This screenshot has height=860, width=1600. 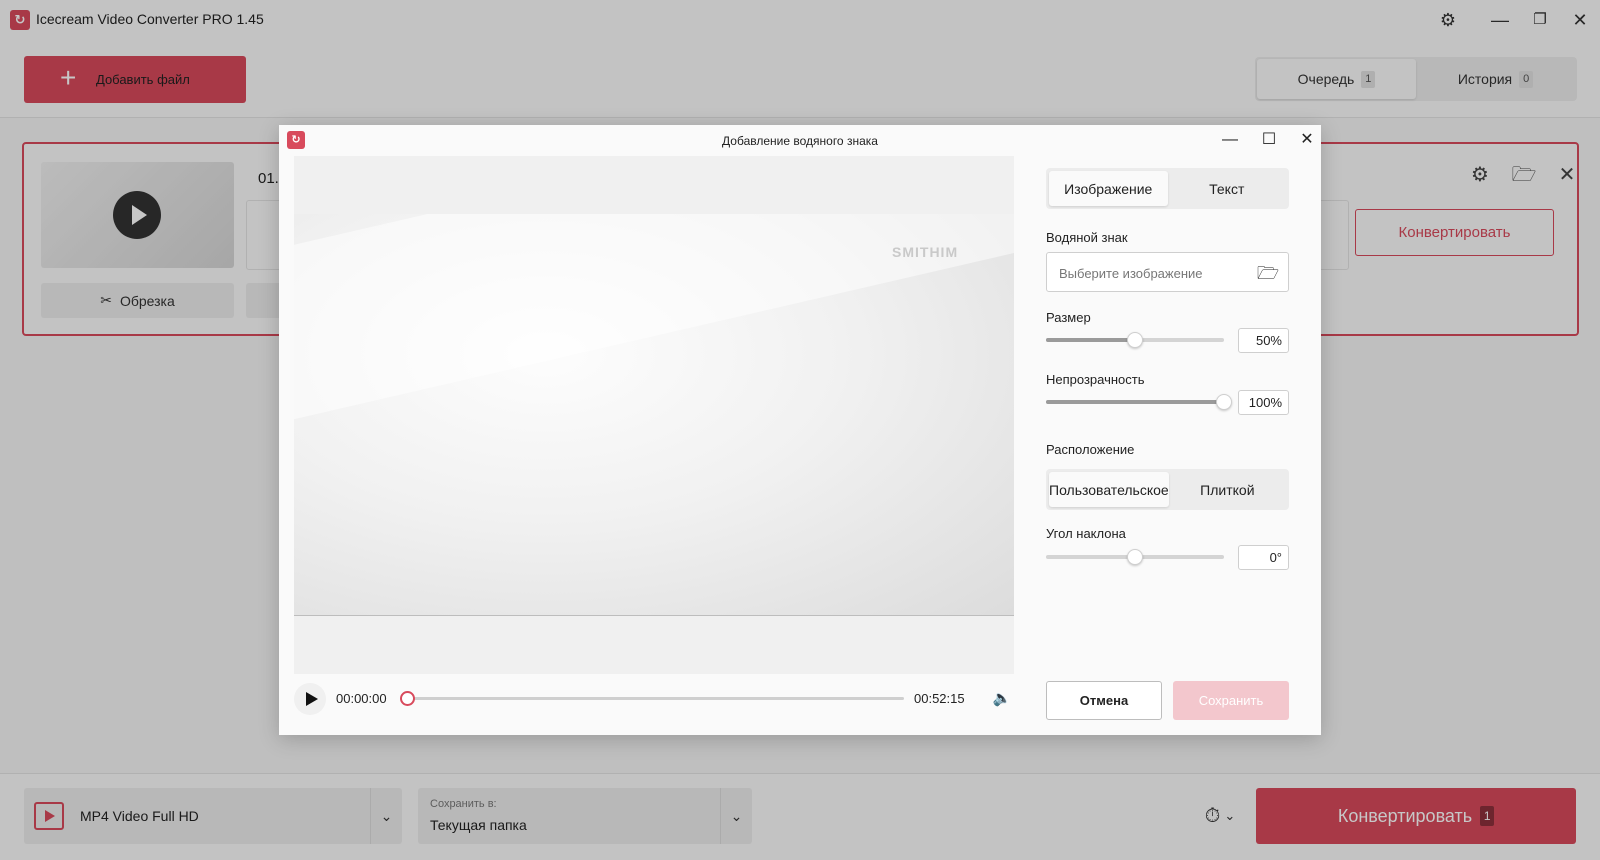 I want to click on size-label: Размер, so click(x=1068, y=317).